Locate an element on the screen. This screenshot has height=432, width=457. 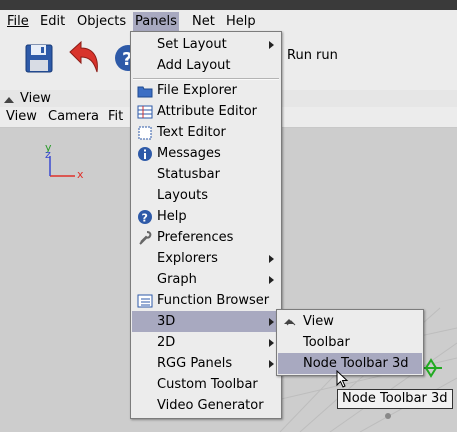
menu-item-text-editor: Text Editor is located at coordinates (206, 132).